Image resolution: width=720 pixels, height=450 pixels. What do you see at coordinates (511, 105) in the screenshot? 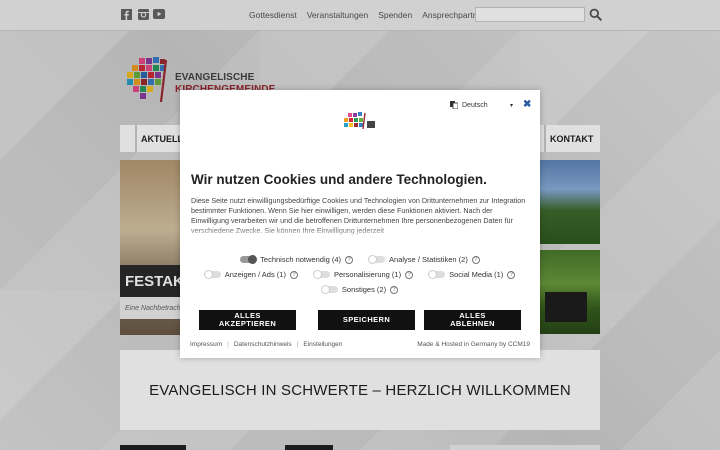
I see `chevron-down-icon: ▾` at bounding box center [511, 105].